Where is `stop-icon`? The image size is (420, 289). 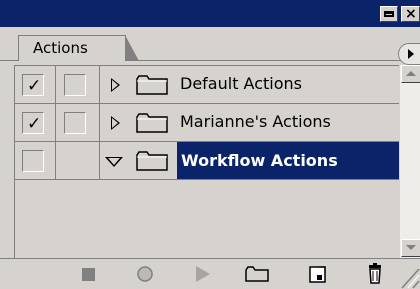 stop-icon is located at coordinates (89, 274).